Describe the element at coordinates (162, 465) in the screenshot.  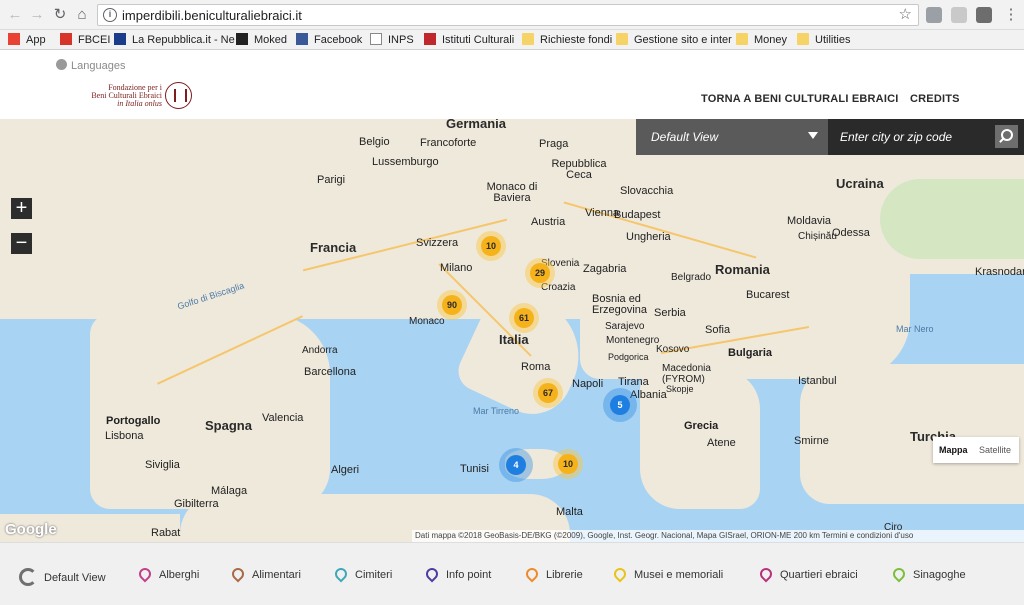
I see `map-label-city: Siviglia` at that location.